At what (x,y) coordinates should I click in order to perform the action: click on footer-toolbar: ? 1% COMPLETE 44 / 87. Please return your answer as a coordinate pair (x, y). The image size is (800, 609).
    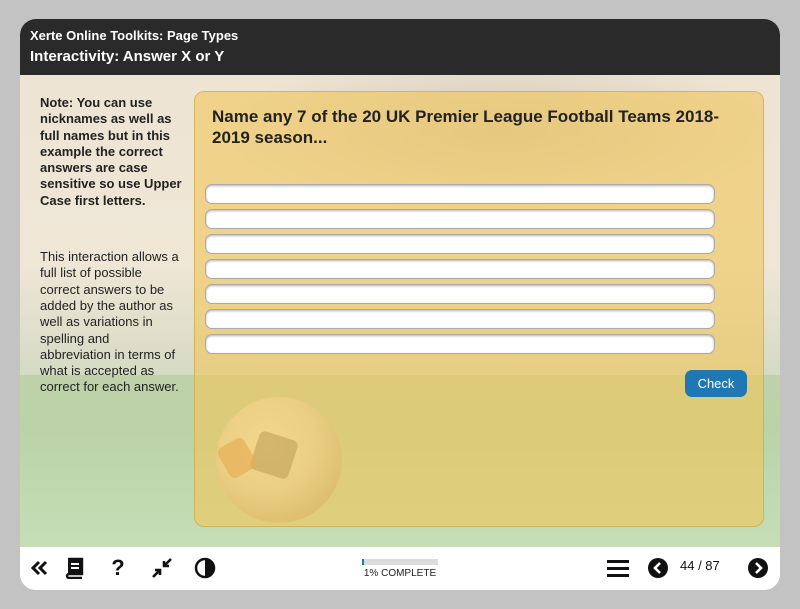
    Looking at the image, I should click on (400, 568).